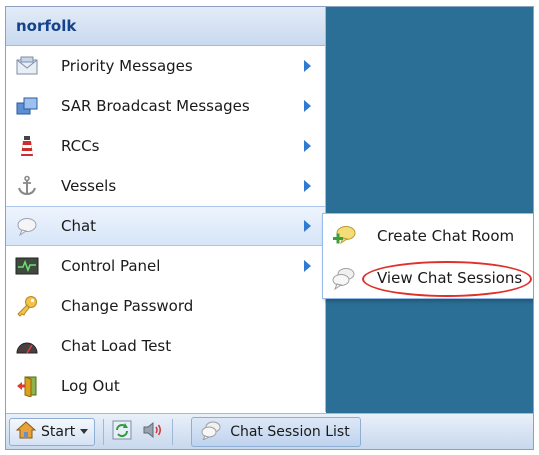  I want to click on menu-item-sar-broadcast-messages: SAR Broadcast Messages, so click(165, 106).